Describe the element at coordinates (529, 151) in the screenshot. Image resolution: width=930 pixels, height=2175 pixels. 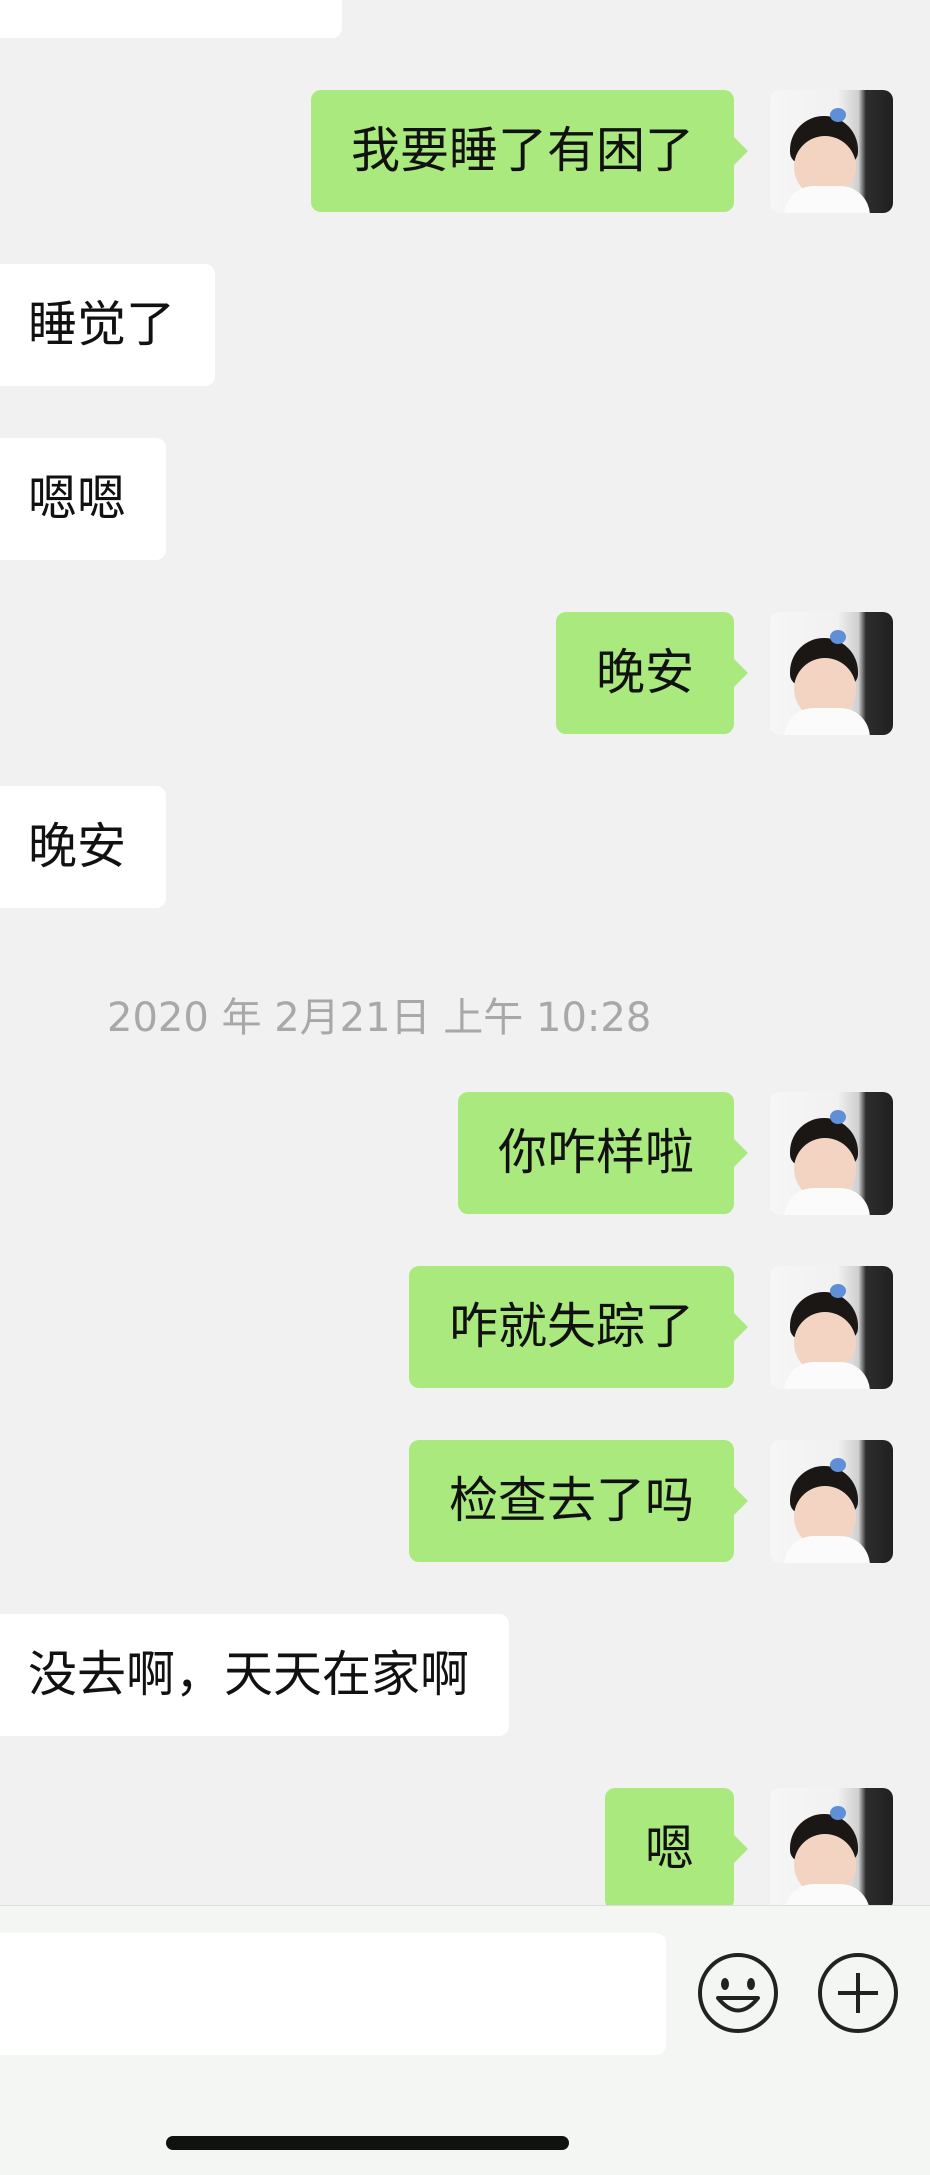
I see `outgoing-message: 我要睡了有困了` at that location.